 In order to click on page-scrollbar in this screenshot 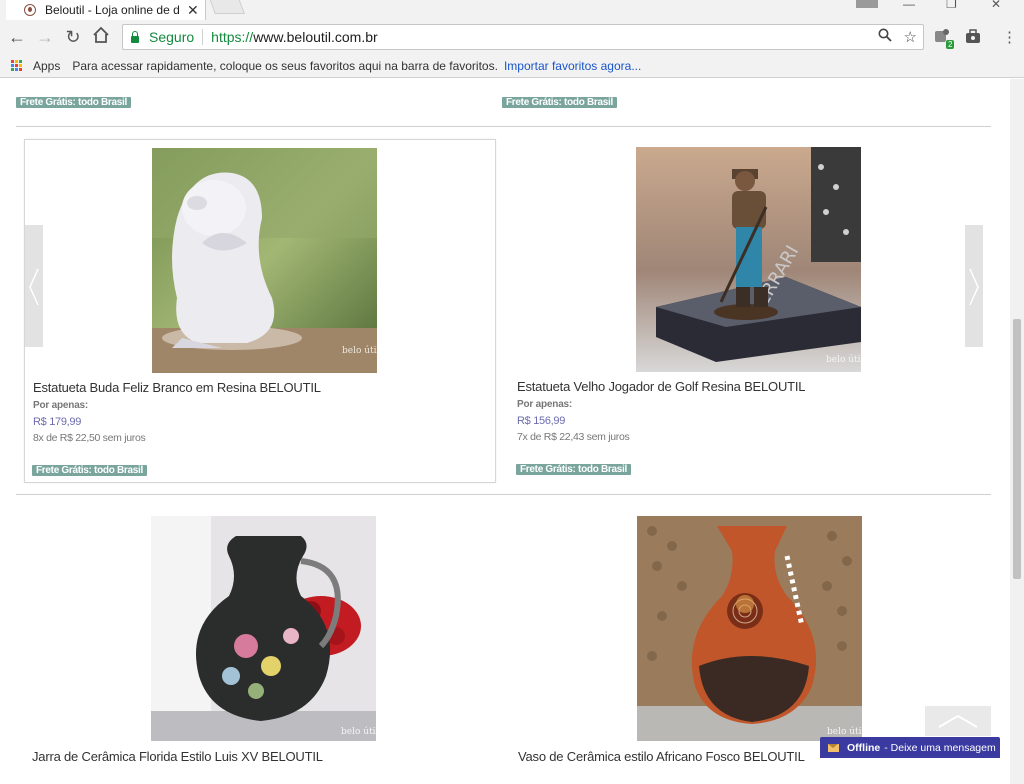, I will do `click(1017, 431)`.